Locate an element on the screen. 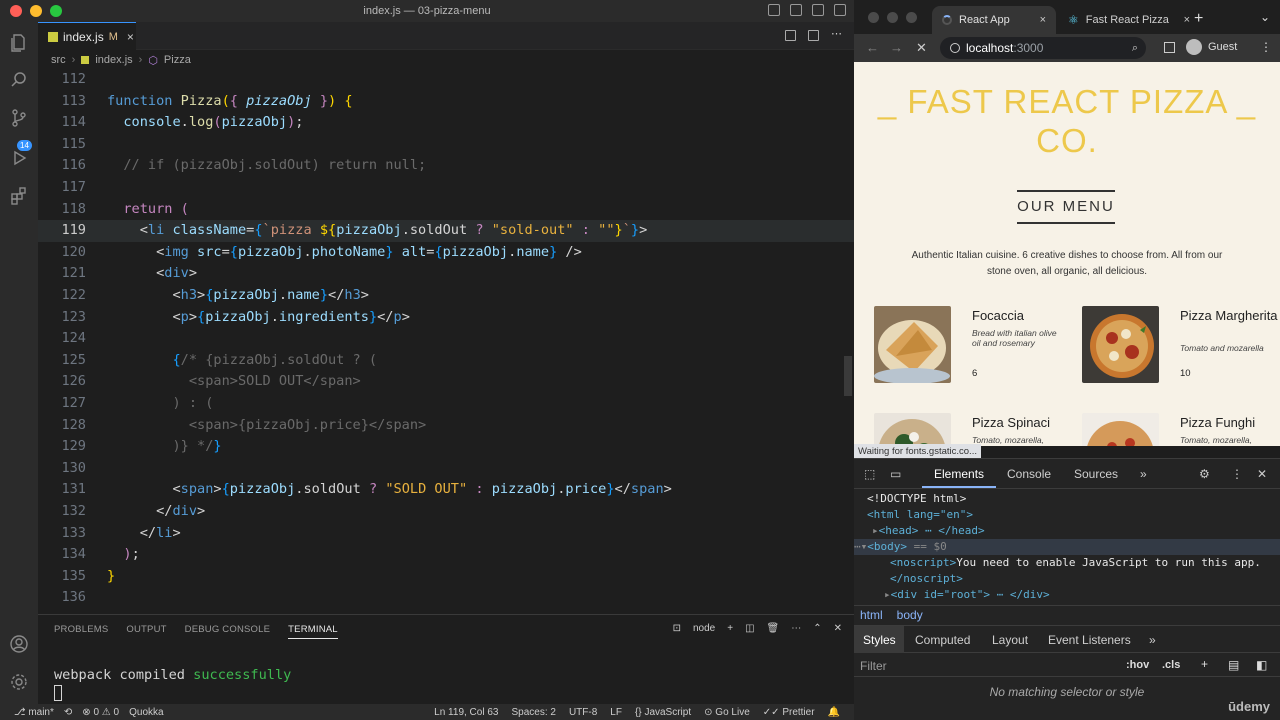 This screenshot has width=1280, height=720. line-number: 118 is located at coordinates (73, 208).